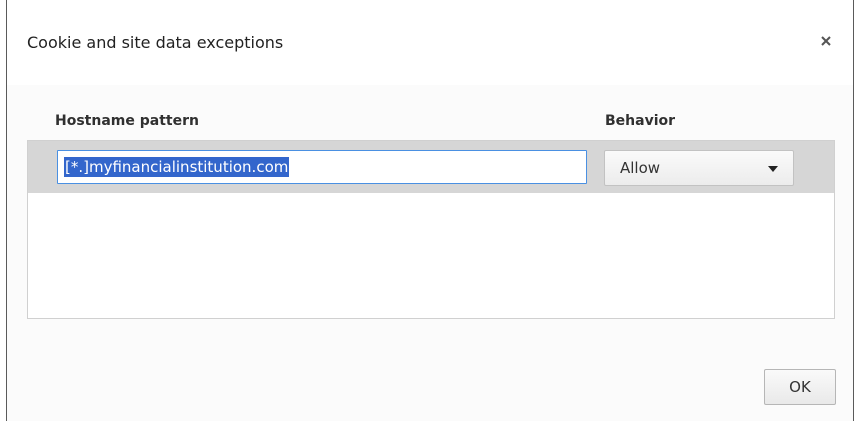 The image size is (856, 421). What do you see at coordinates (699, 168) in the screenshot?
I see `behavior-select: Allow` at bounding box center [699, 168].